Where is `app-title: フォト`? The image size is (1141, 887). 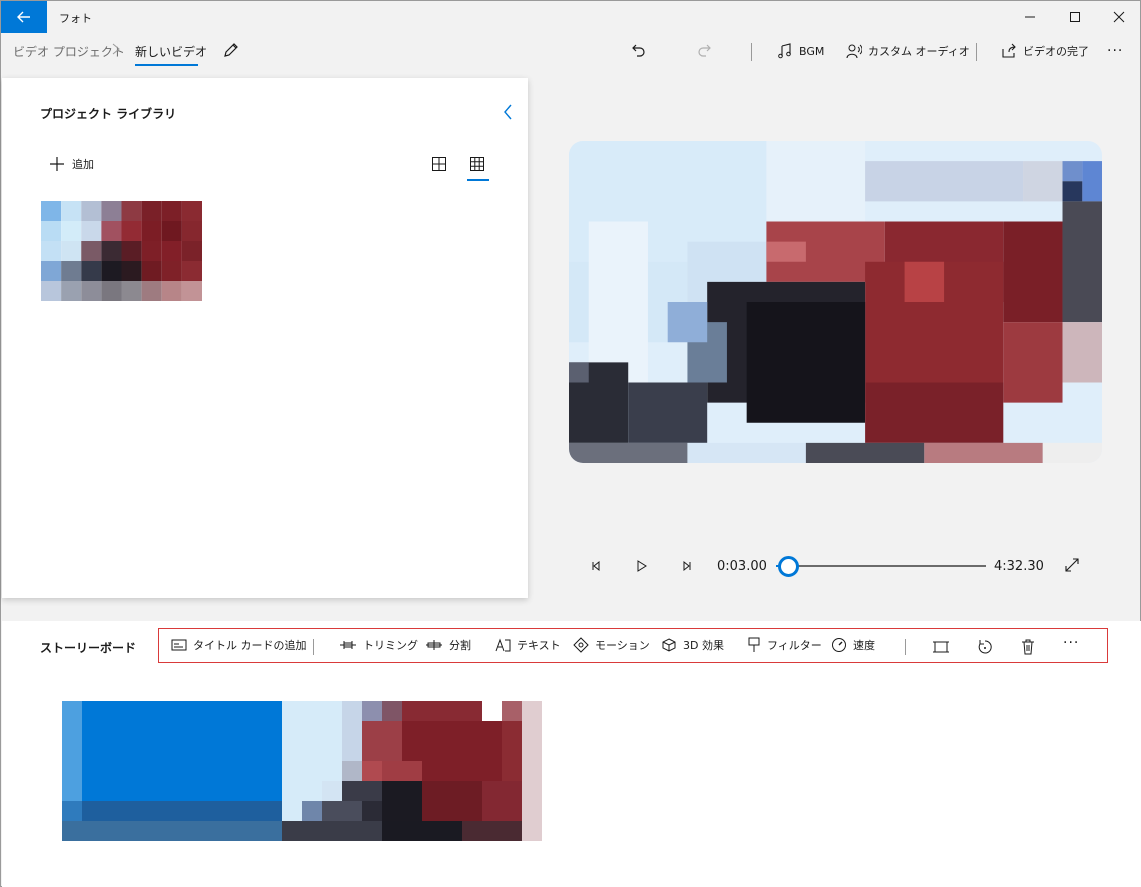
app-title: フォト is located at coordinates (75, 18).